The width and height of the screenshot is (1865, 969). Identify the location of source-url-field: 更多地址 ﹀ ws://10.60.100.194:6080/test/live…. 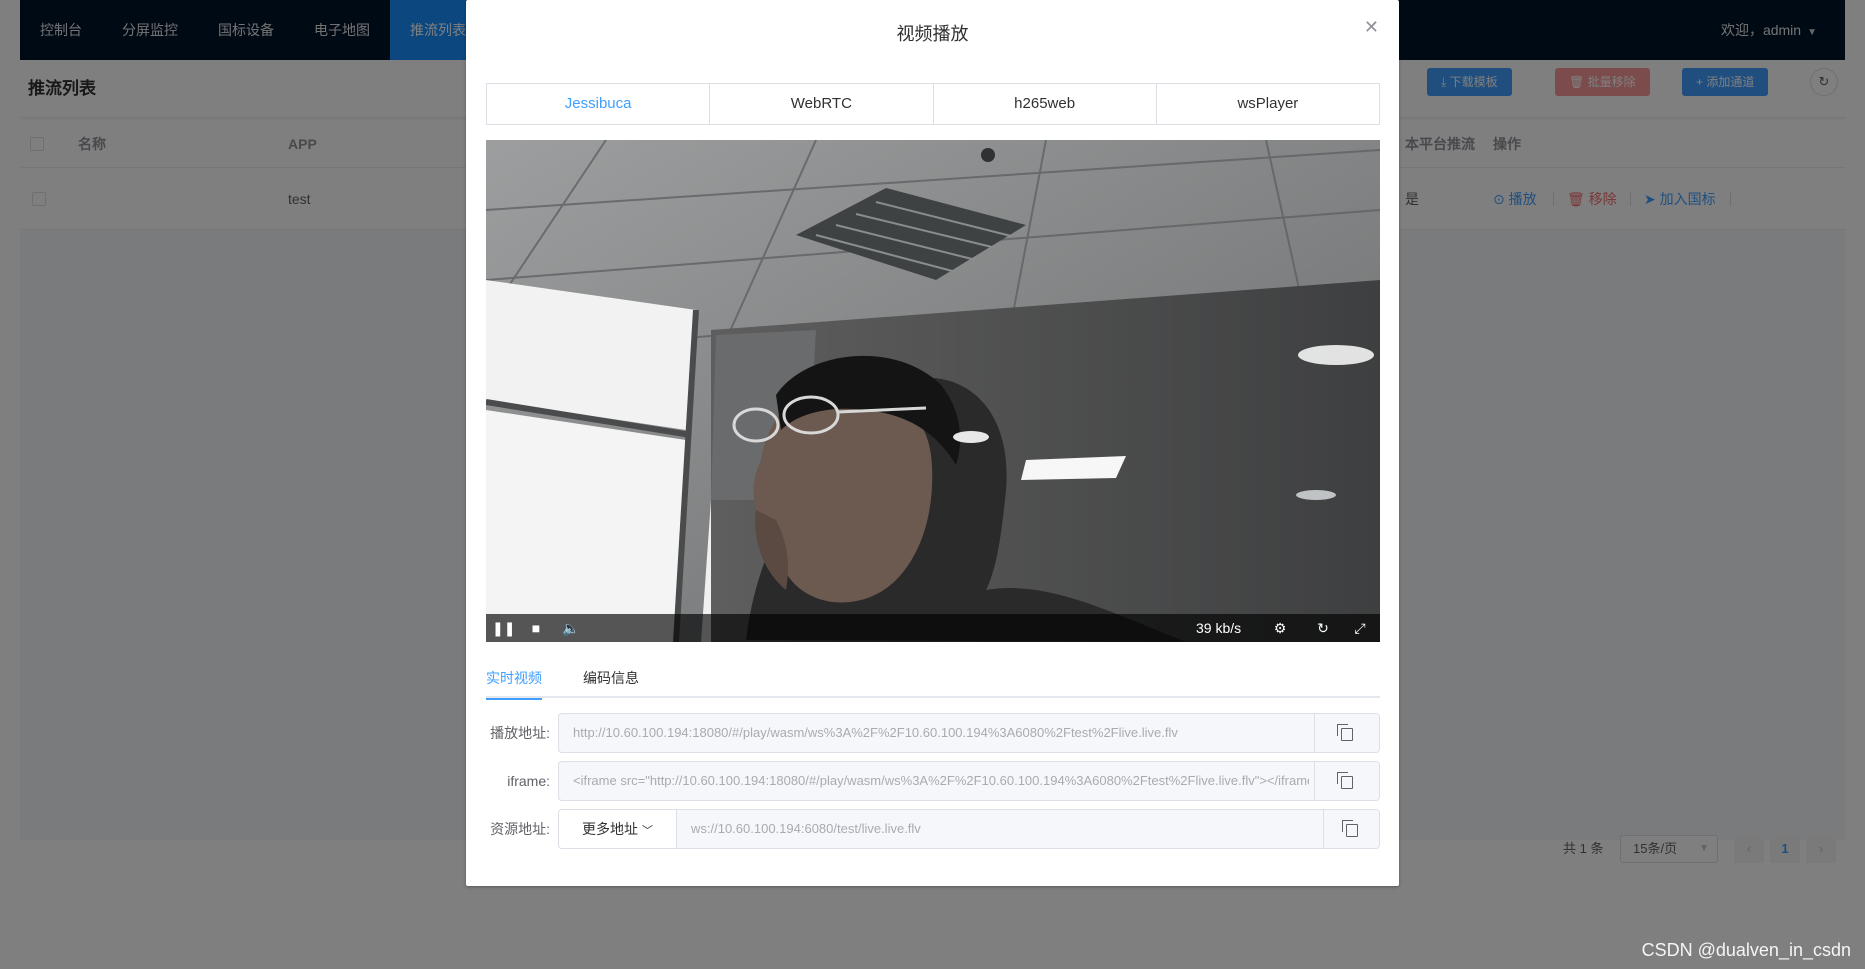
(969, 829).